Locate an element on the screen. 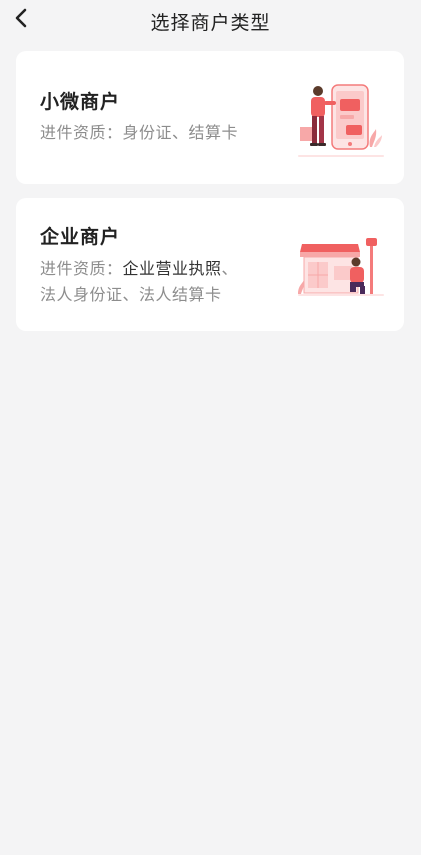  page-title: 选择商户类型 is located at coordinates (210, 23).